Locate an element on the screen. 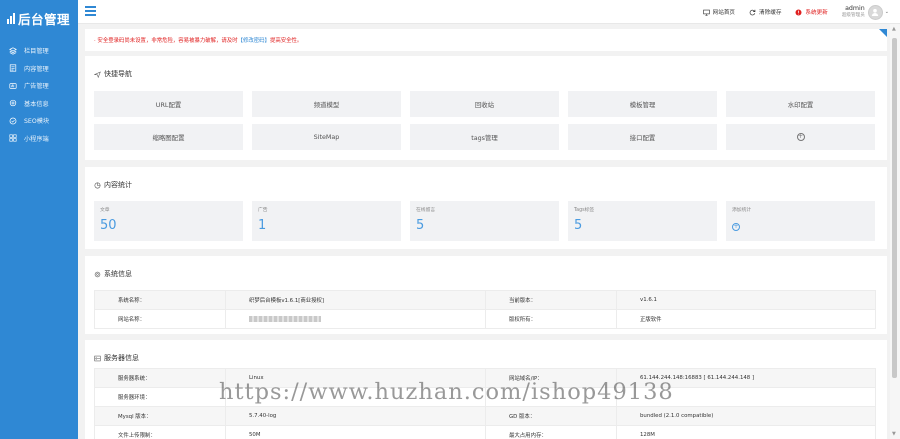  table-key: 文件上传限制： is located at coordinates (160, 432).